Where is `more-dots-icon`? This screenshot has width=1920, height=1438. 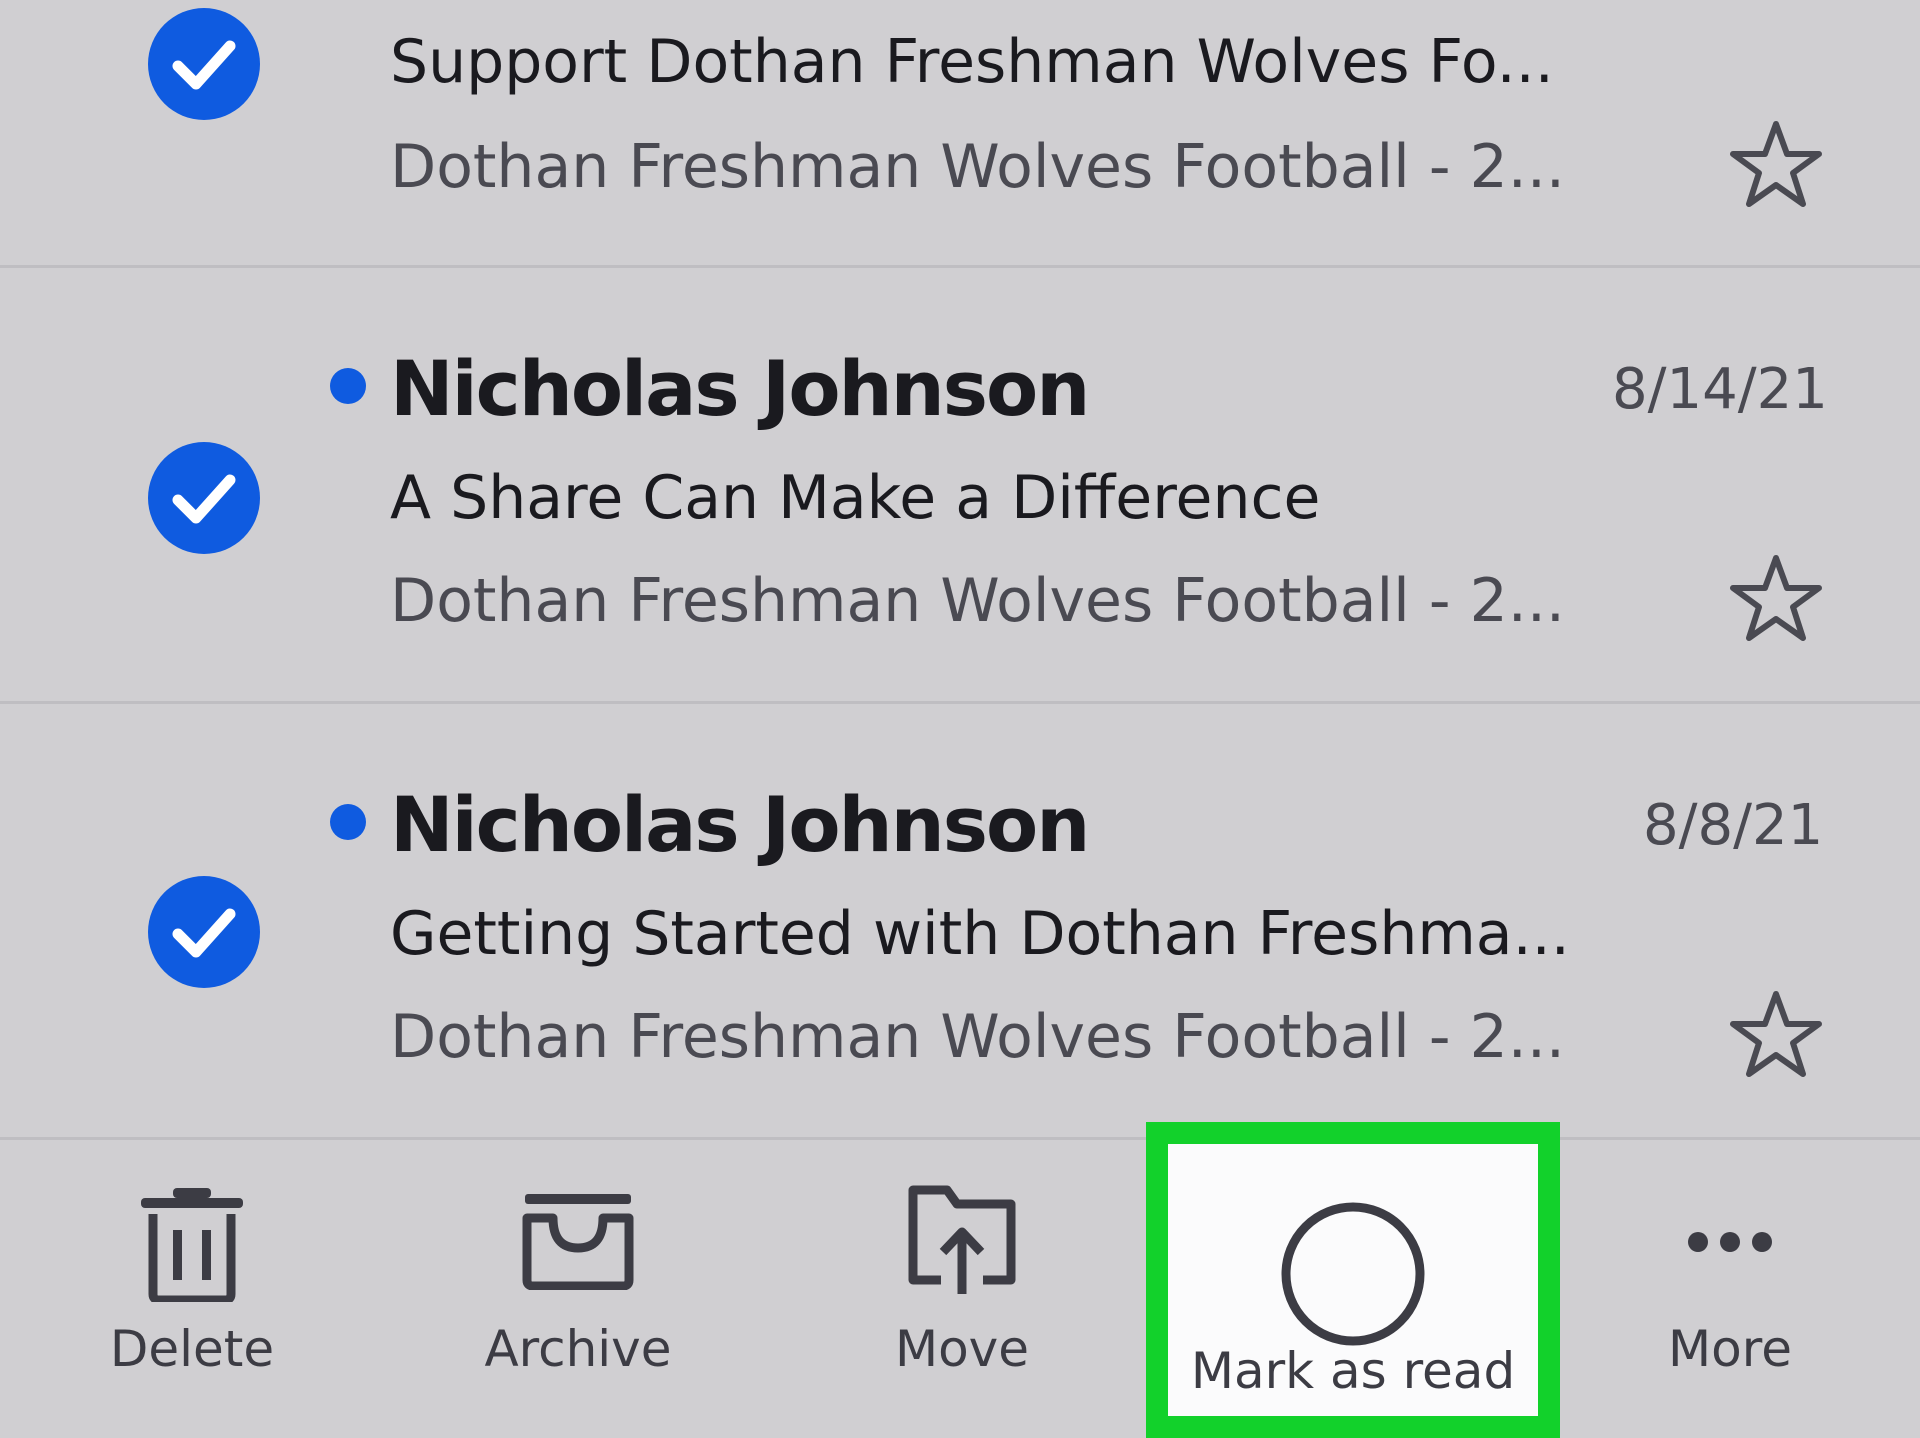 more-dots-icon is located at coordinates (1730, 1242).